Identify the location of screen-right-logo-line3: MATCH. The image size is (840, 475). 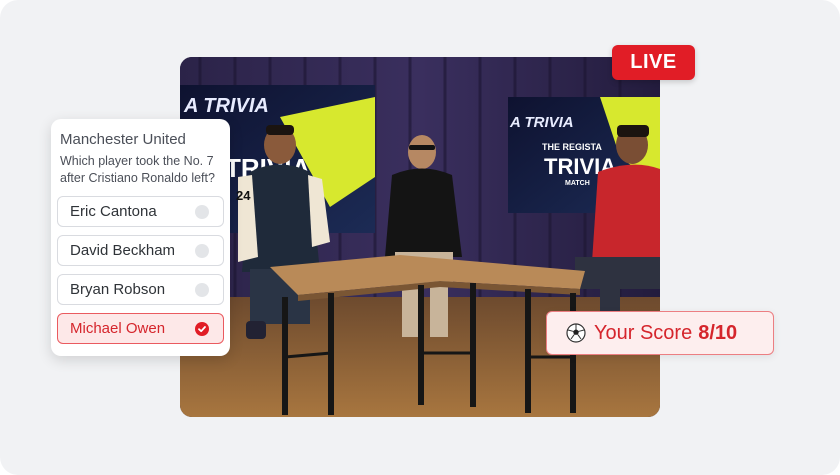
(577, 183).